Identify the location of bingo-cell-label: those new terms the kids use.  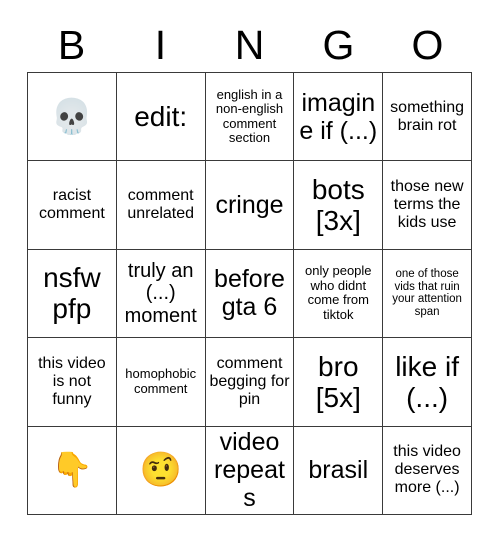
(427, 205).